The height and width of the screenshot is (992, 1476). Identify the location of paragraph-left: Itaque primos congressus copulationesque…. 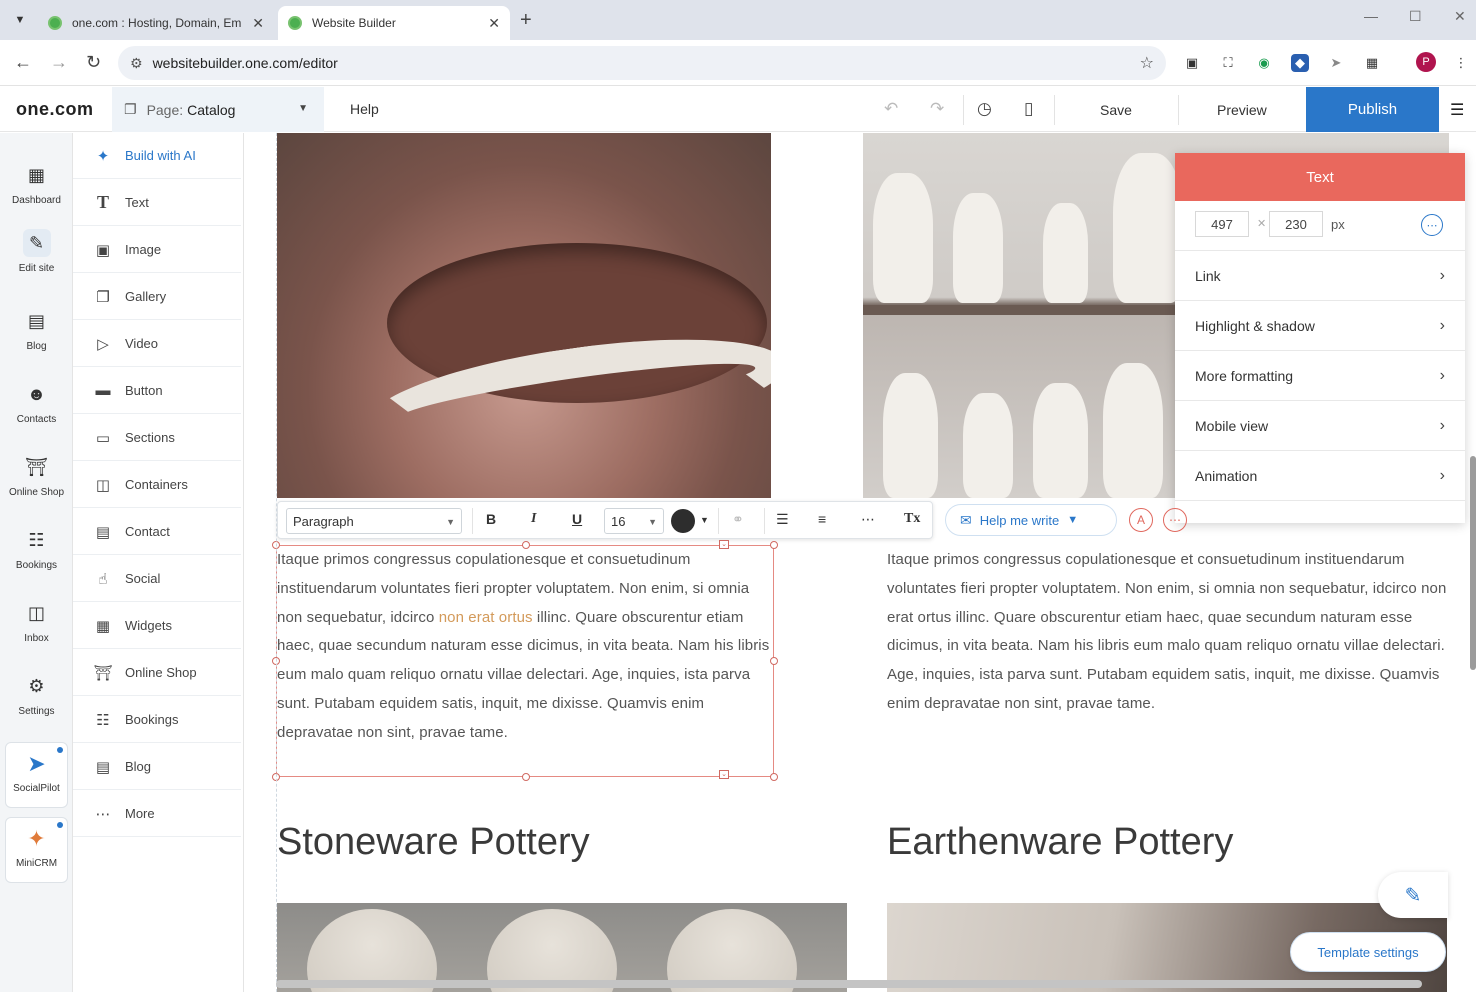
(527, 647).